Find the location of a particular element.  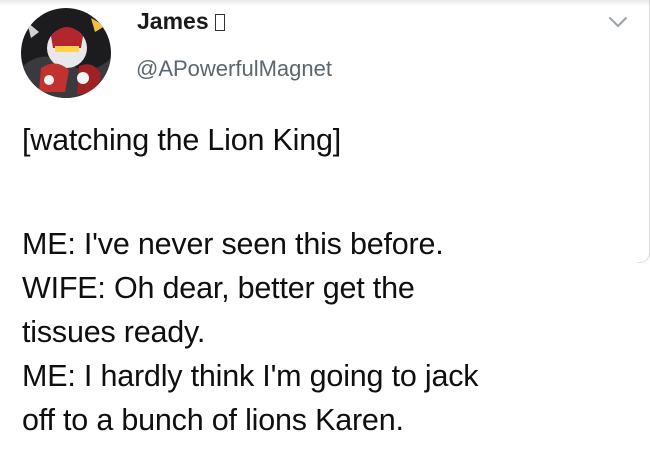

tweet-line: WIFE: Oh dear, better get the is located at coordinates (218, 288).